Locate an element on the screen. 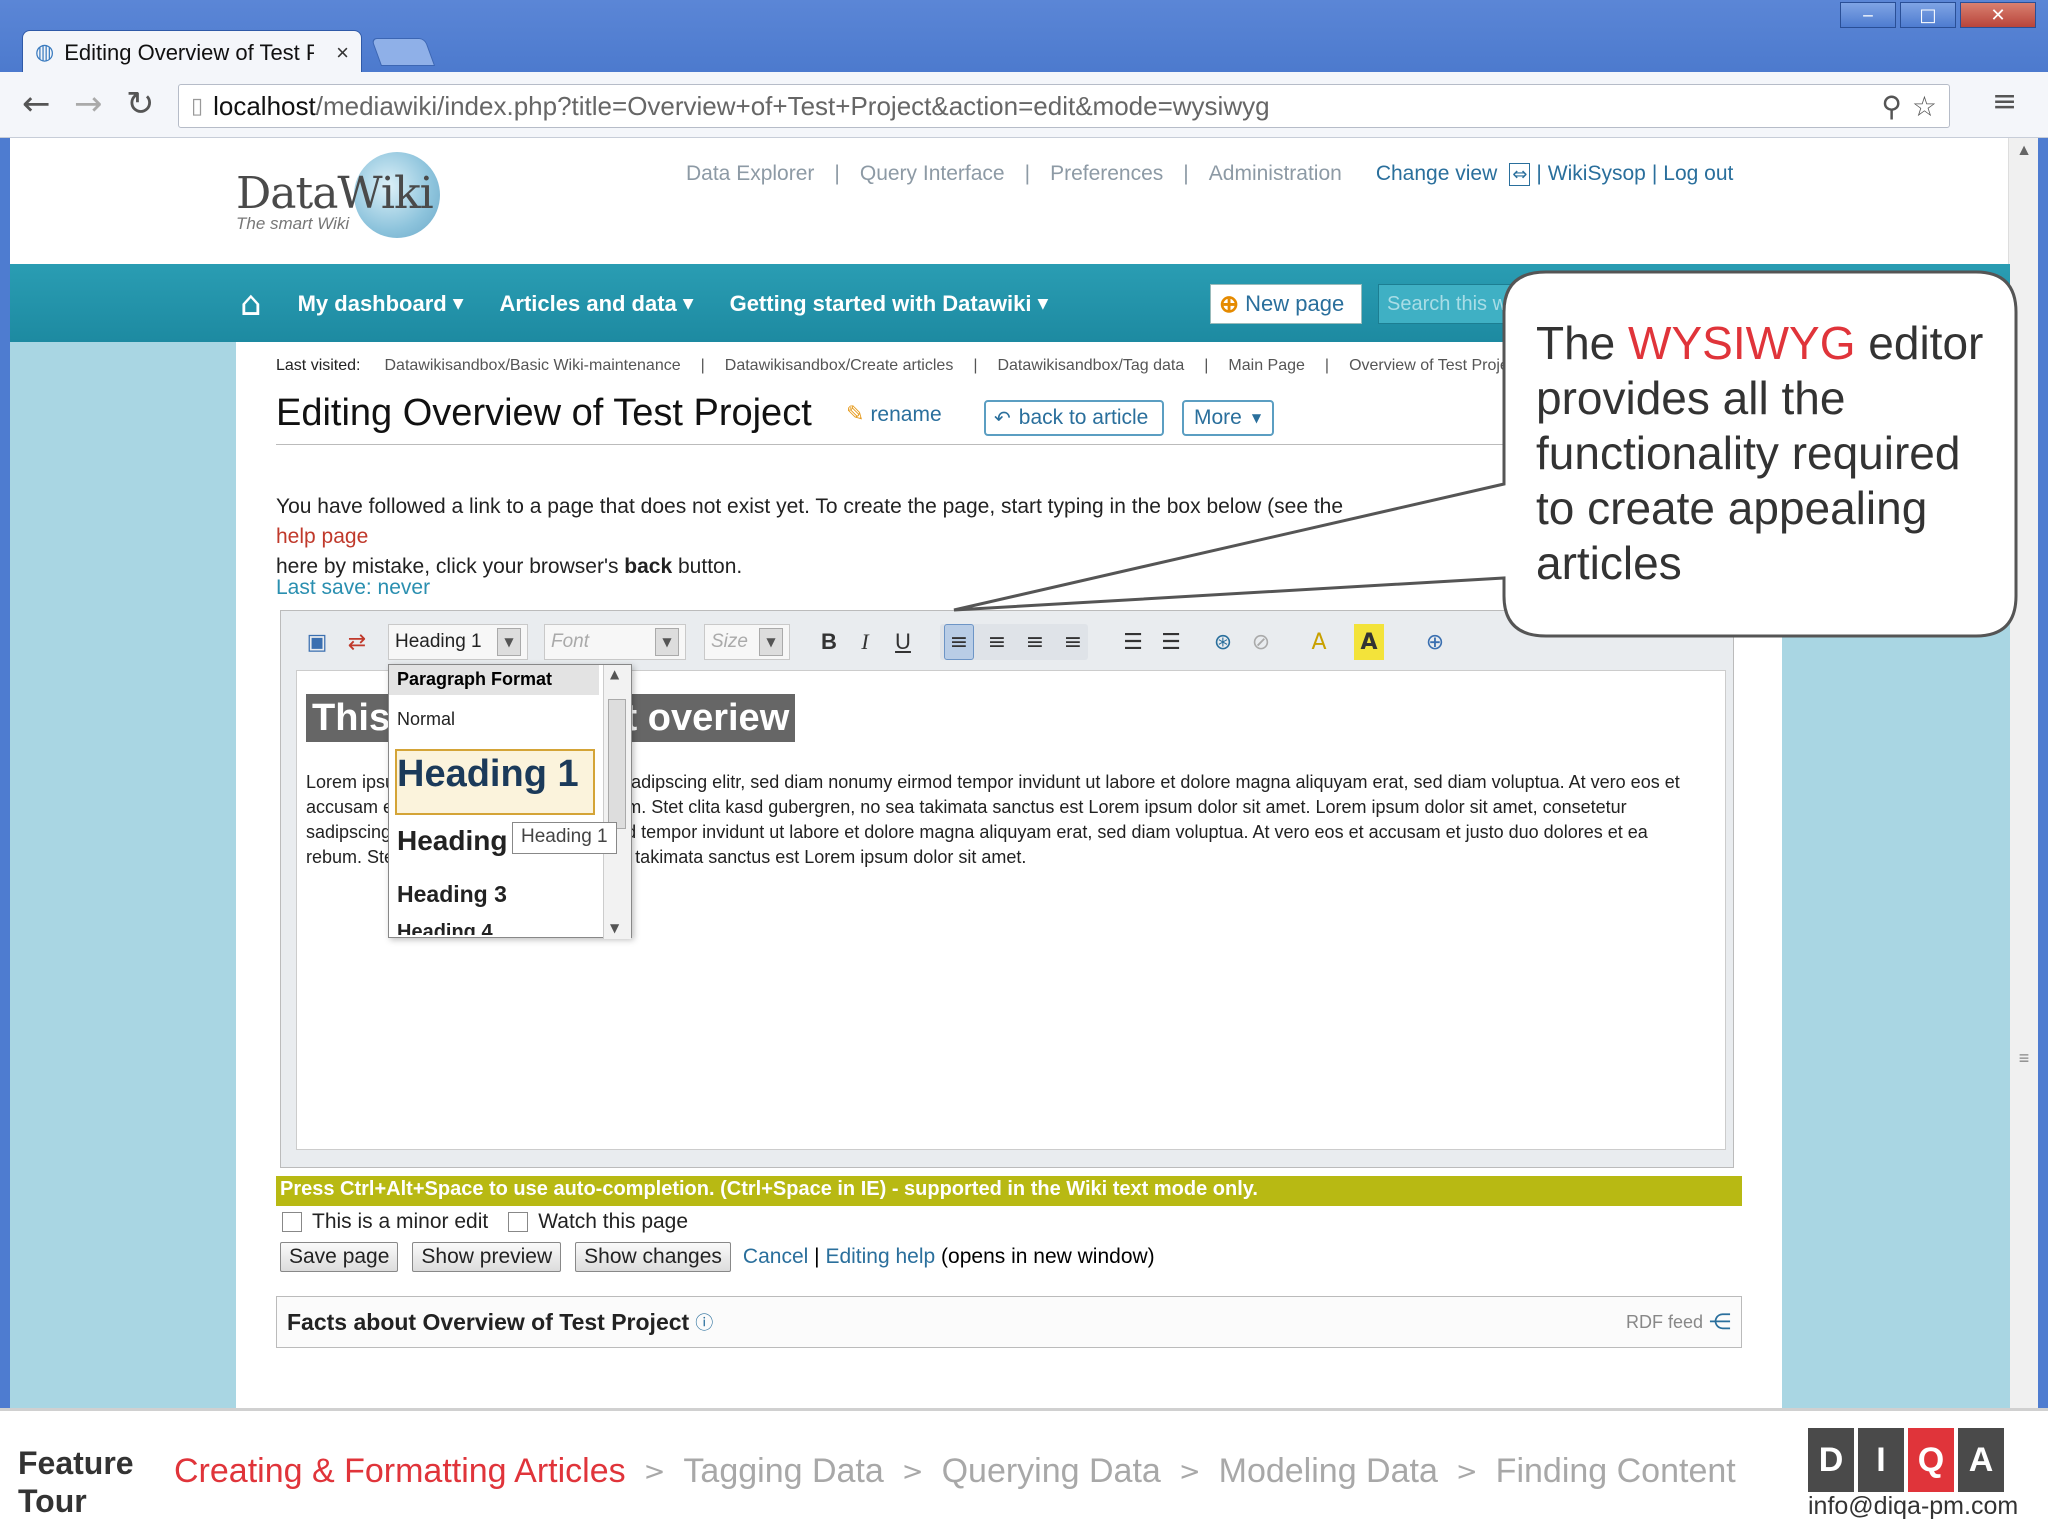 This screenshot has width=2048, height=1536. insert-media-icon: ⊕ is located at coordinates (1435, 642).